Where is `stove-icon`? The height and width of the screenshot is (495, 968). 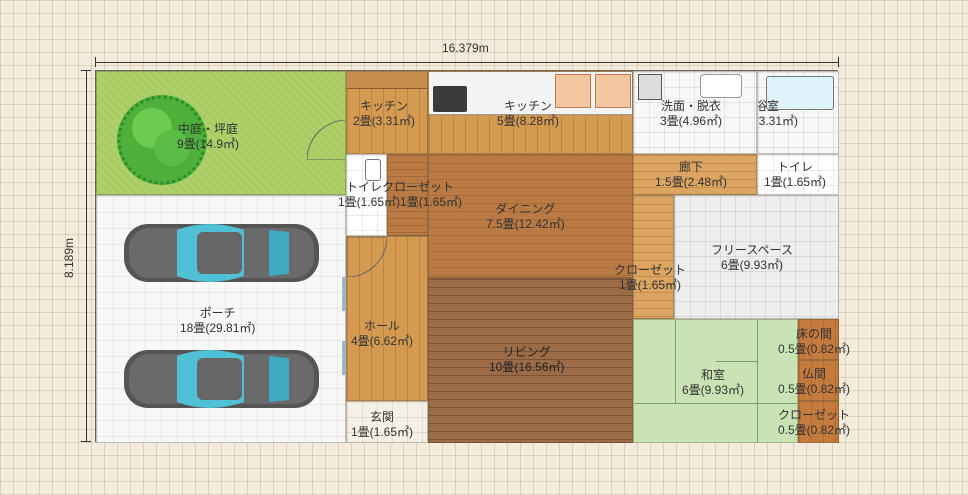 stove-icon is located at coordinates (450, 99).